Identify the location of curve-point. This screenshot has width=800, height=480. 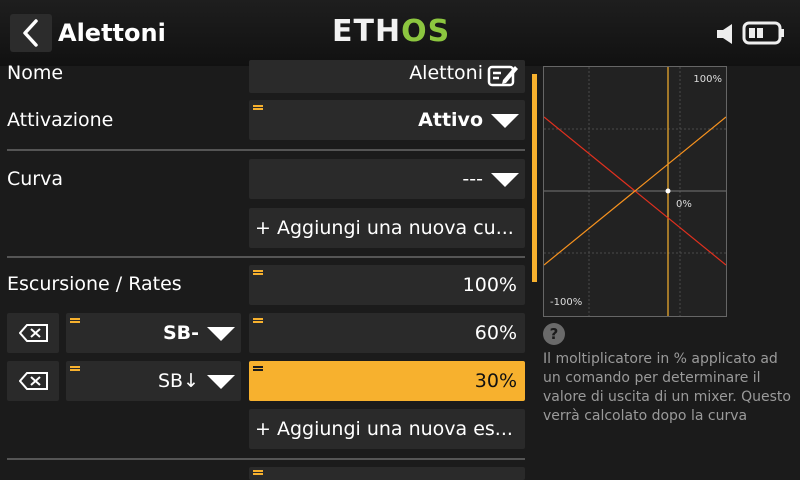
(668, 191).